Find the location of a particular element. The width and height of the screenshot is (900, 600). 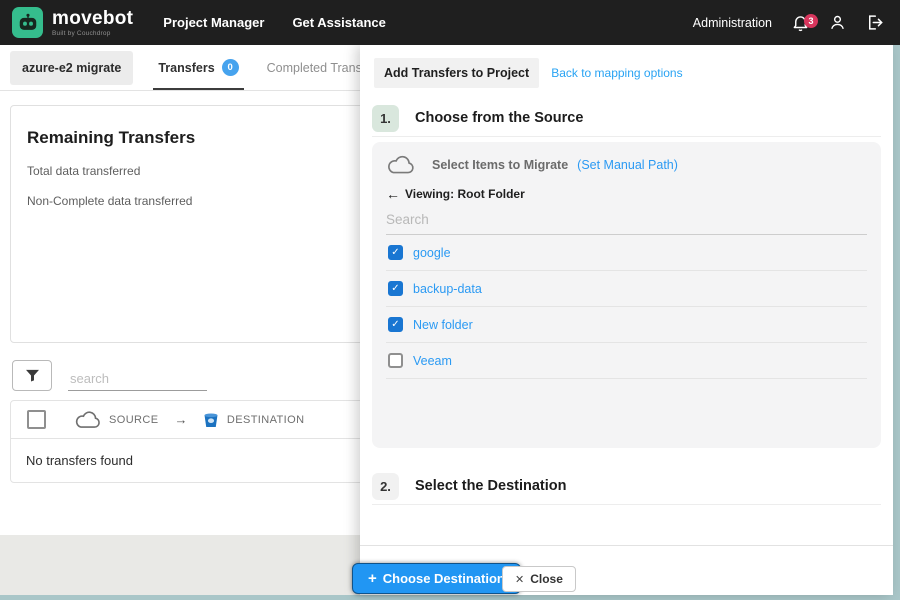

source-item-row: ✓ google is located at coordinates (626, 253).